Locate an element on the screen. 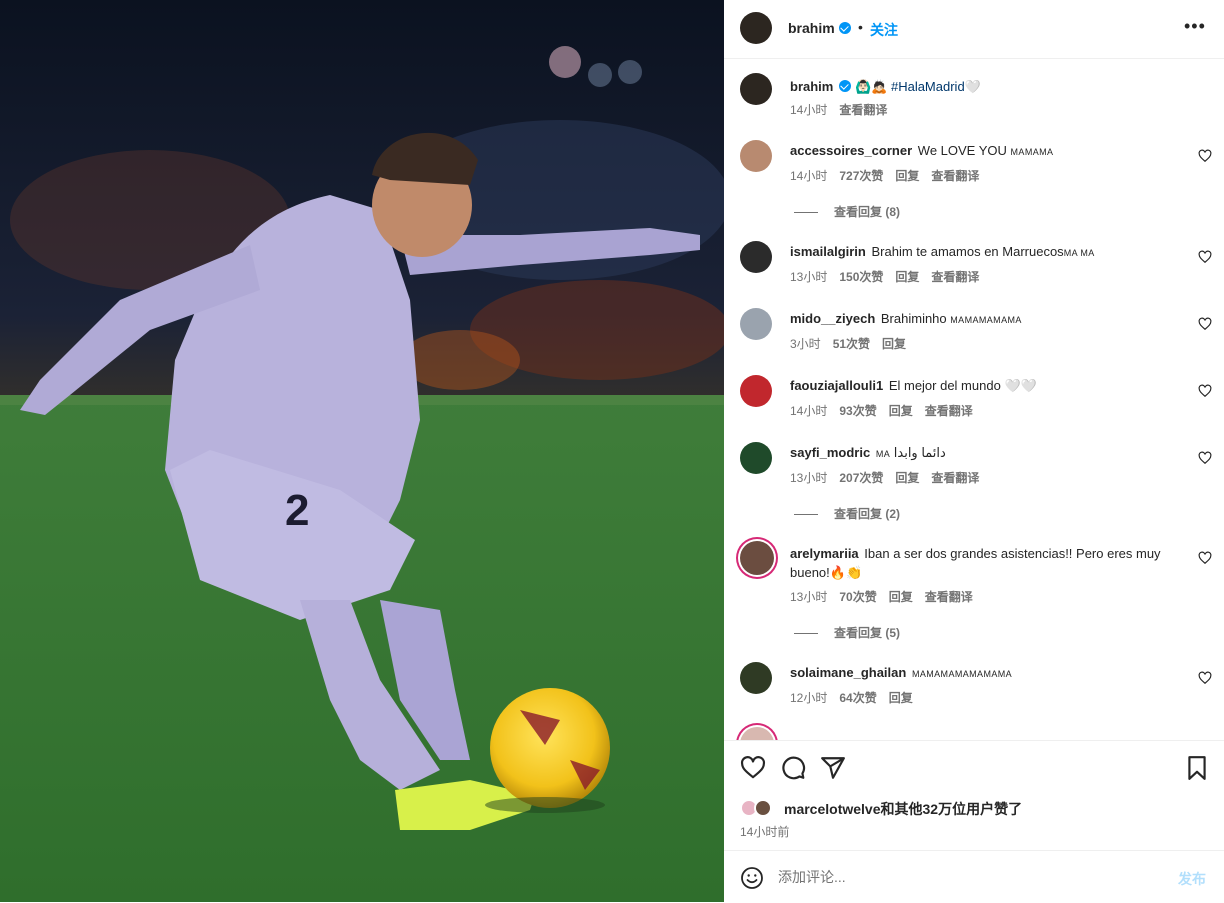 The image size is (1224, 903). comment-text: accessoires_corner We LOVE YOU MAMAMA is located at coordinates (986, 151).